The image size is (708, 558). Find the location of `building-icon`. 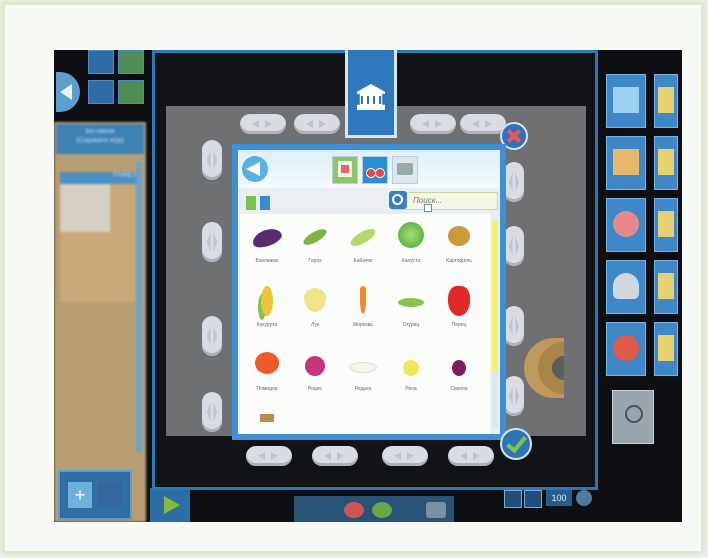

building-icon is located at coordinates (666, 100).